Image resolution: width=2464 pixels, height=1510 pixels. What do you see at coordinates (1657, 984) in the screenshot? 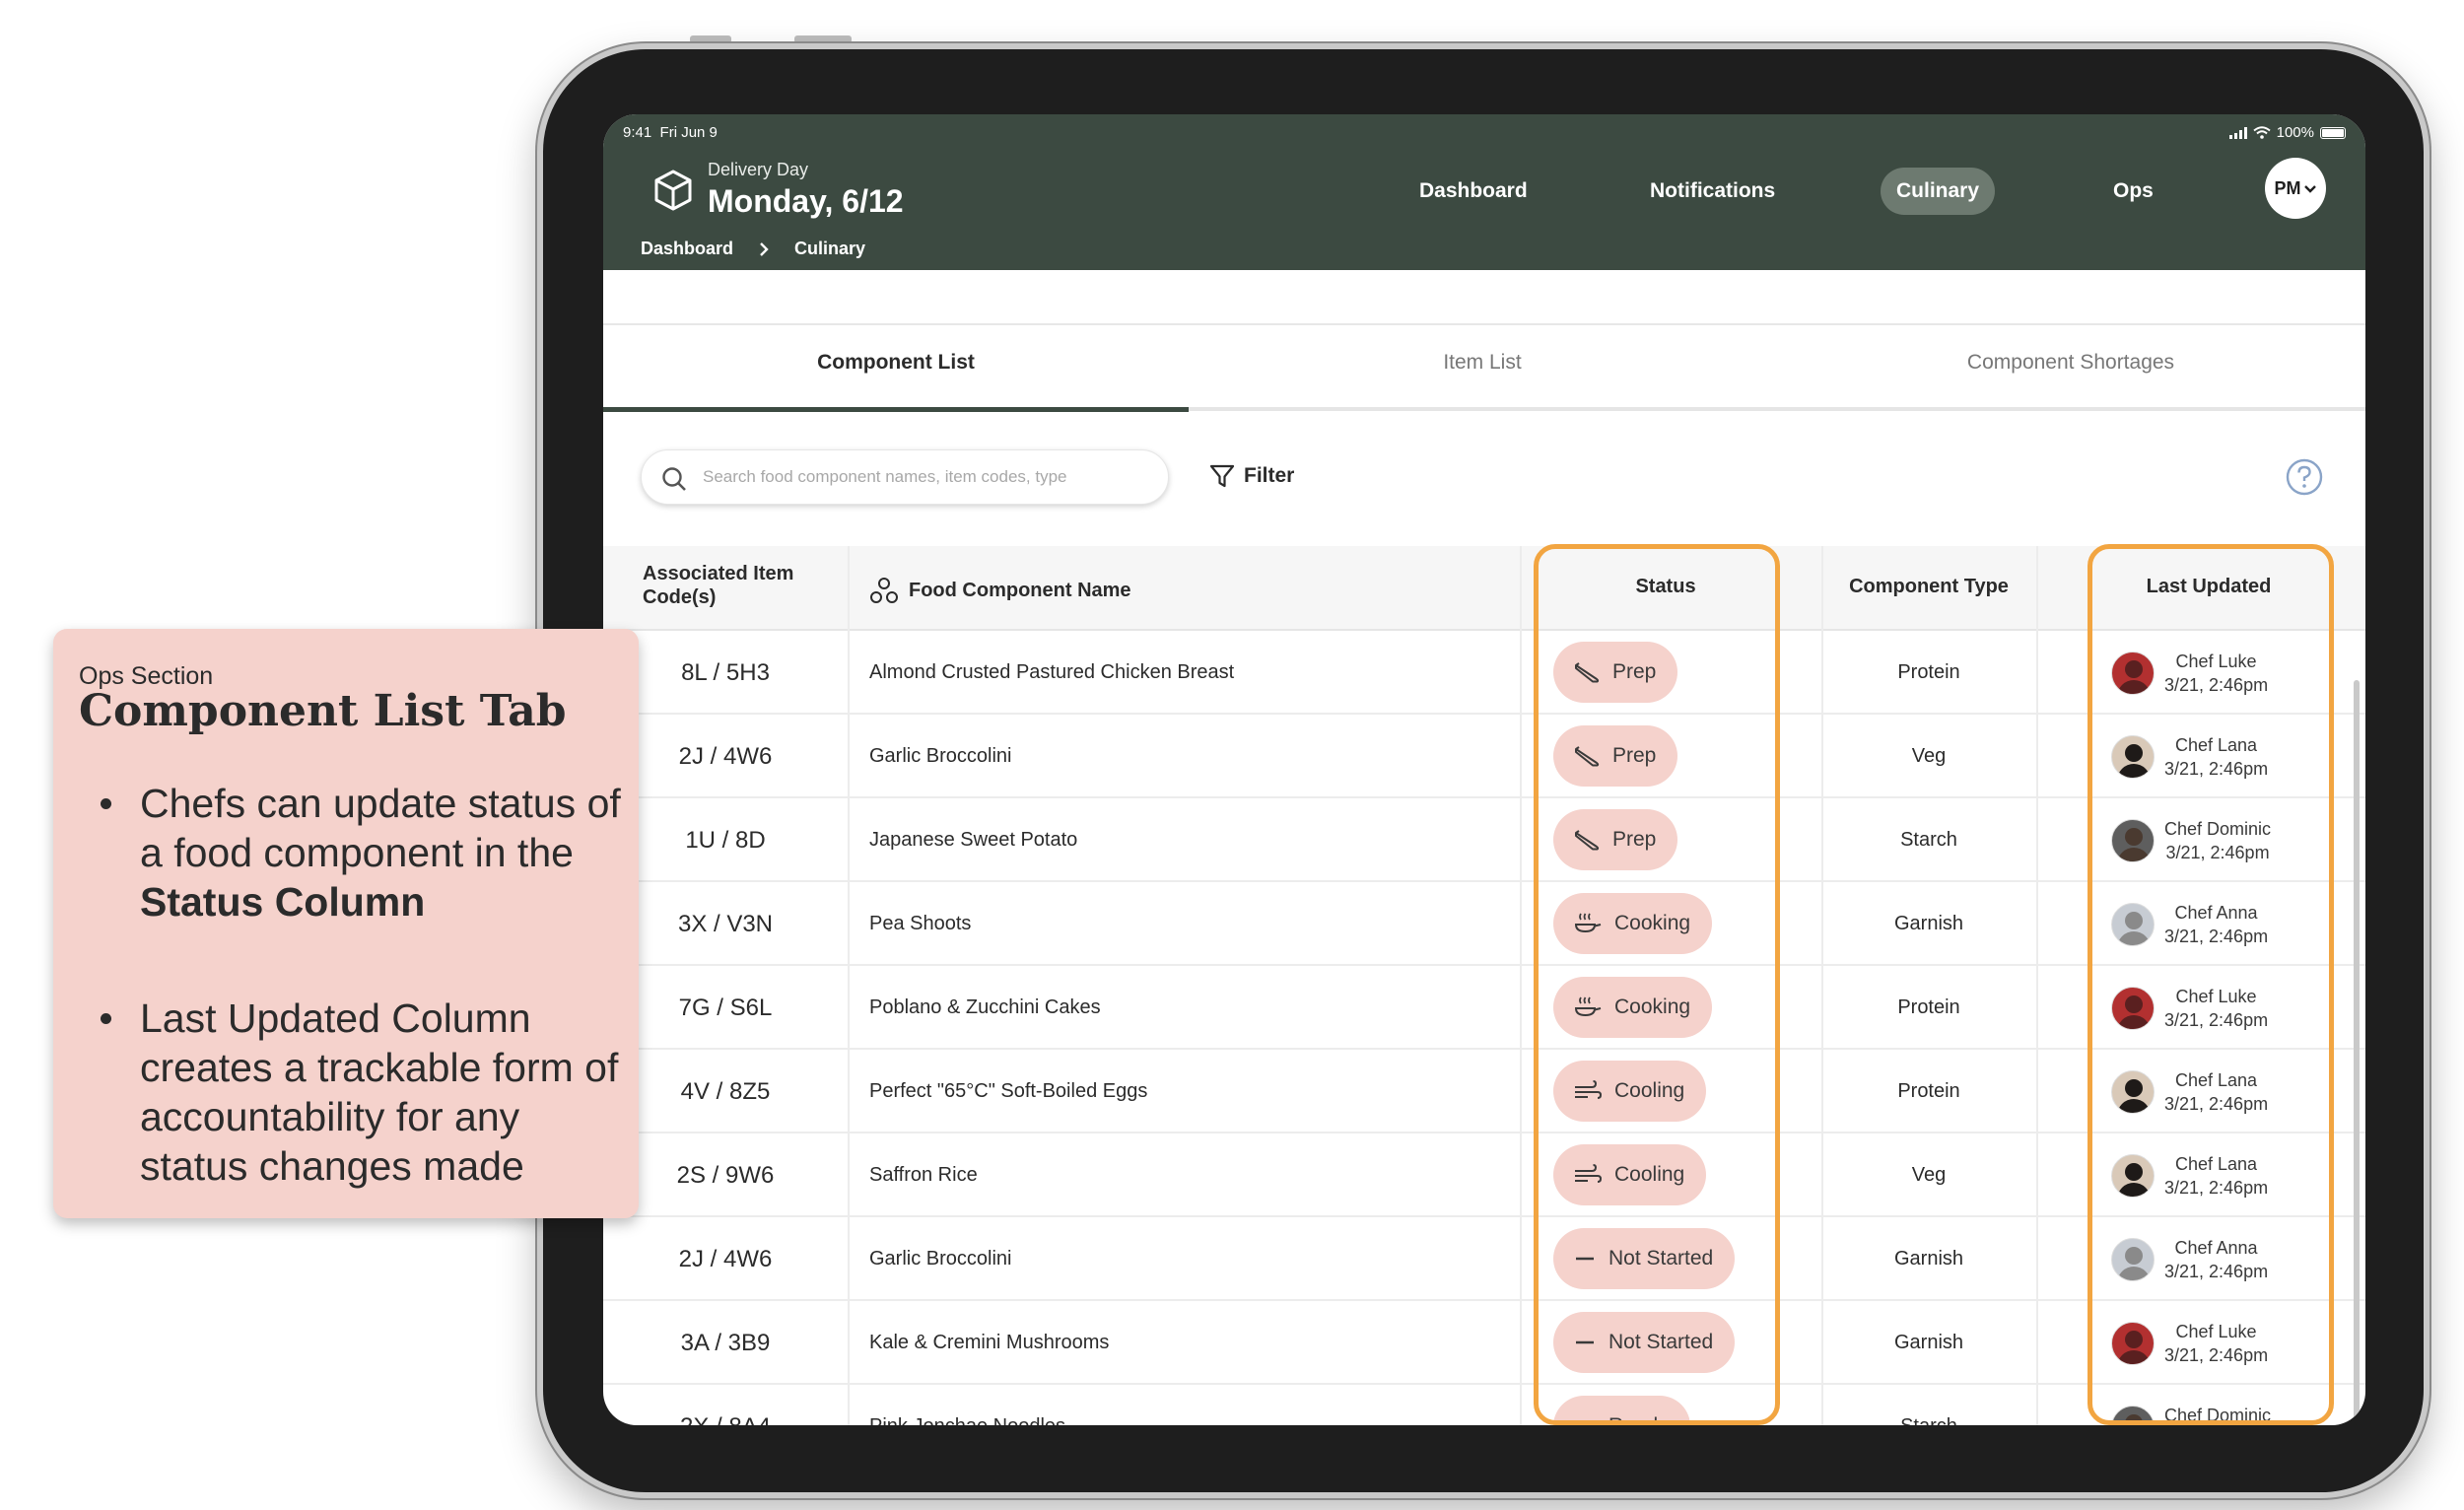
I see `status-column-highlight` at bounding box center [1657, 984].